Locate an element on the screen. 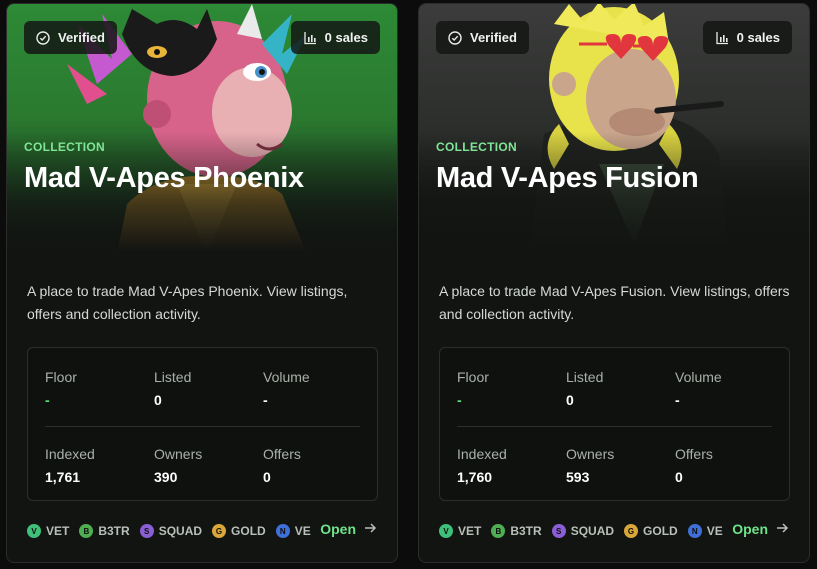 The image size is (817, 569). collection-title: Mad V-Apes Fusion is located at coordinates (567, 178).